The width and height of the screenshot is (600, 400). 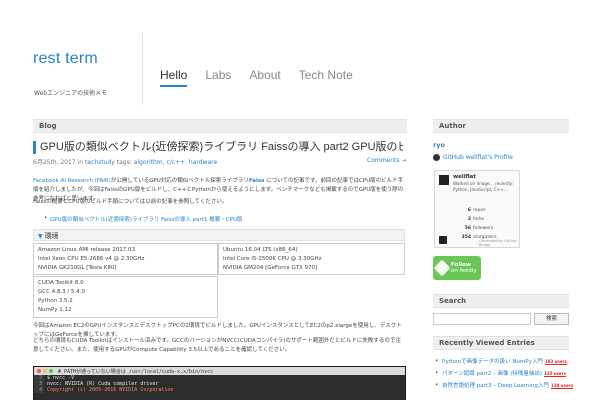 I want to click on recently-viewed-header: Recently Viewed Entries, so click(x=501, y=343).